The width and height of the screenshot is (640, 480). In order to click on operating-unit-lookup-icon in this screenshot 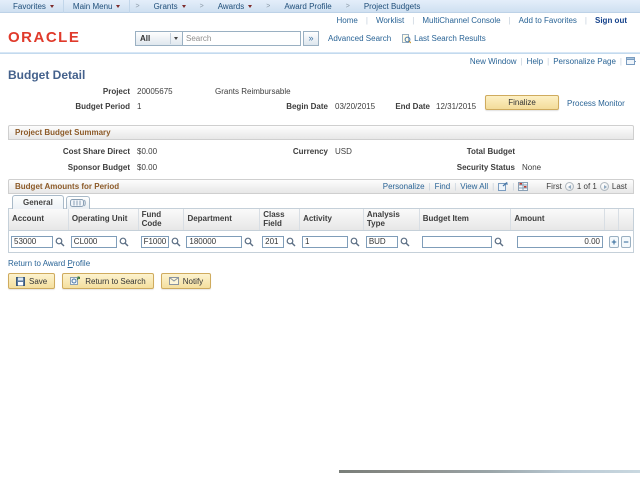, I will do `click(124, 242)`.